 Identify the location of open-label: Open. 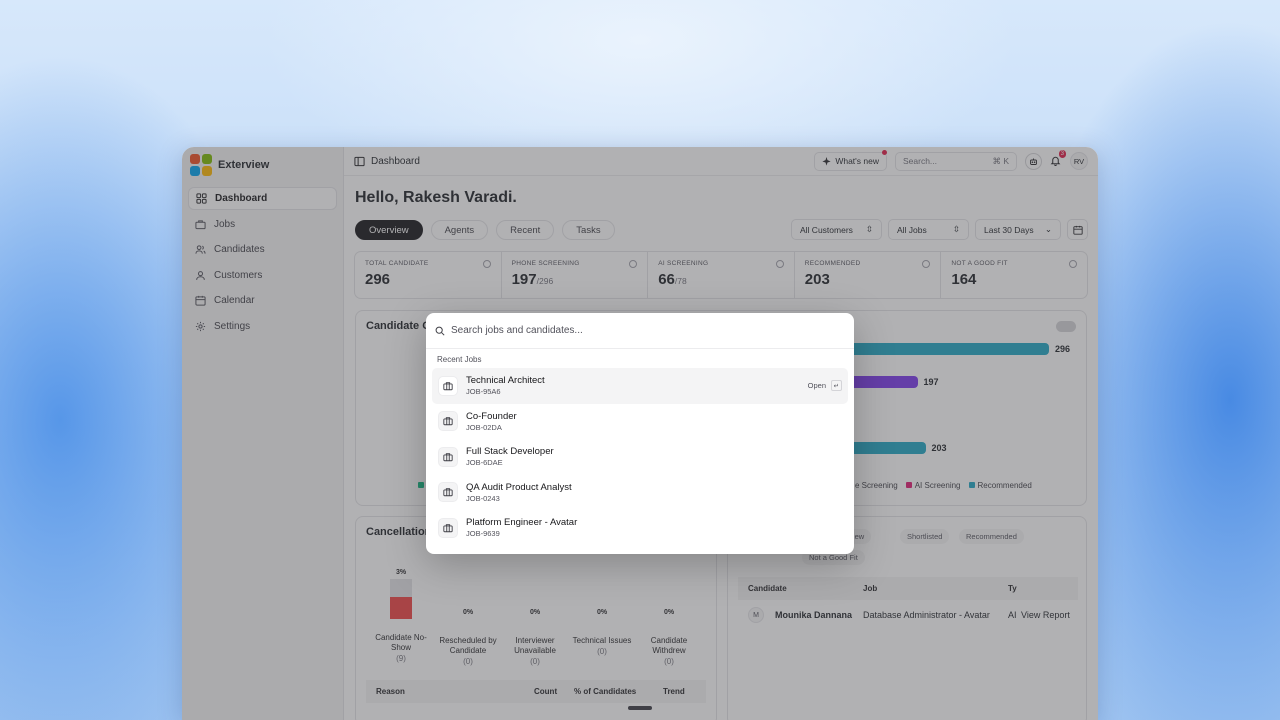
(816, 386).